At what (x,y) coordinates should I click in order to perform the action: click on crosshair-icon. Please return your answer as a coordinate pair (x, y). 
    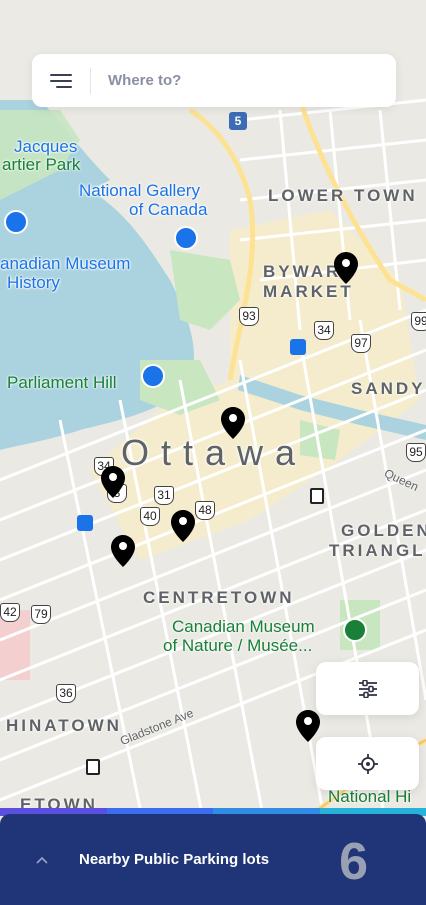
    Looking at the image, I should click on (367, 763).